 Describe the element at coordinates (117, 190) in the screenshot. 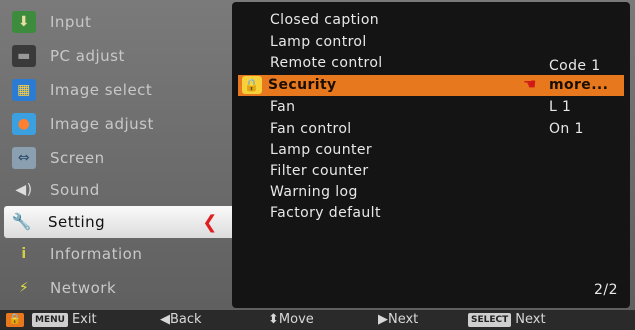

I see `menu-item-sound: ◀) Sound` at that location.